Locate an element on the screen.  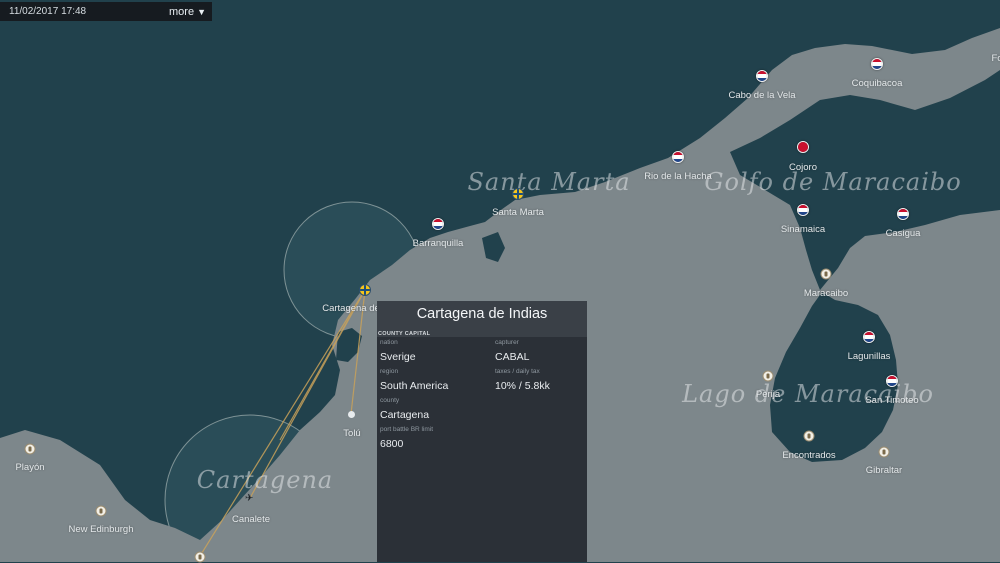
port-label-san-timoteo: San Timoteo is located at coordinates (891, 400).